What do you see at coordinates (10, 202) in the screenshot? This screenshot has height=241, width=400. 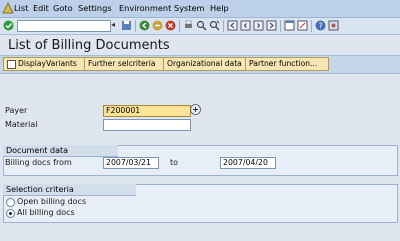 I see `open-billing-docs-radio` at bounding box center [10, 202].